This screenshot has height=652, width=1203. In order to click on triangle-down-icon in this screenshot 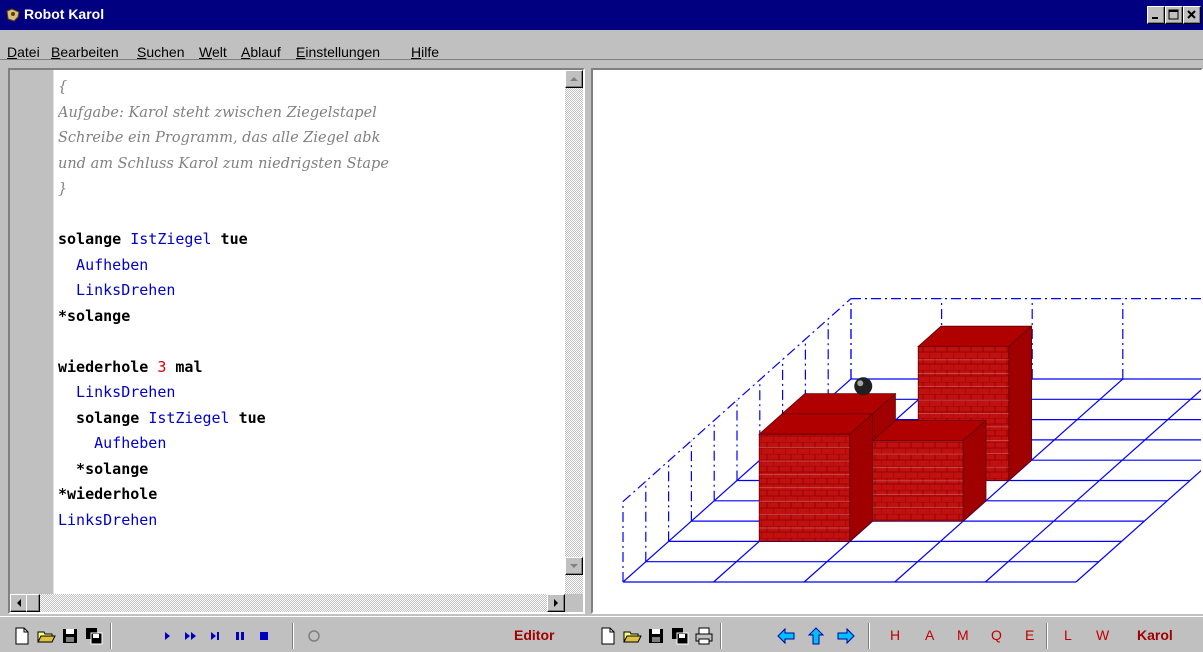, I will do `click(574, 566)`.